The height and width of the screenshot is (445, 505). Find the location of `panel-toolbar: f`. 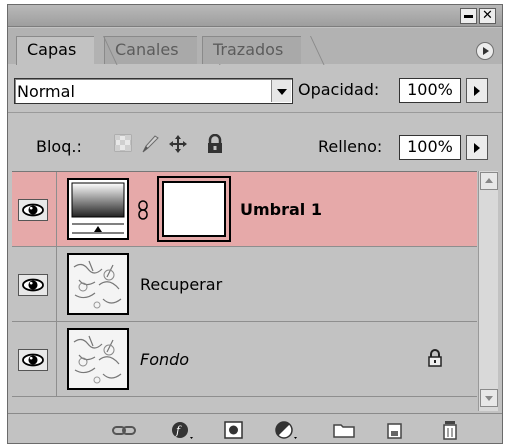

panel-toolbar: f is located at coordinates (255, 428).